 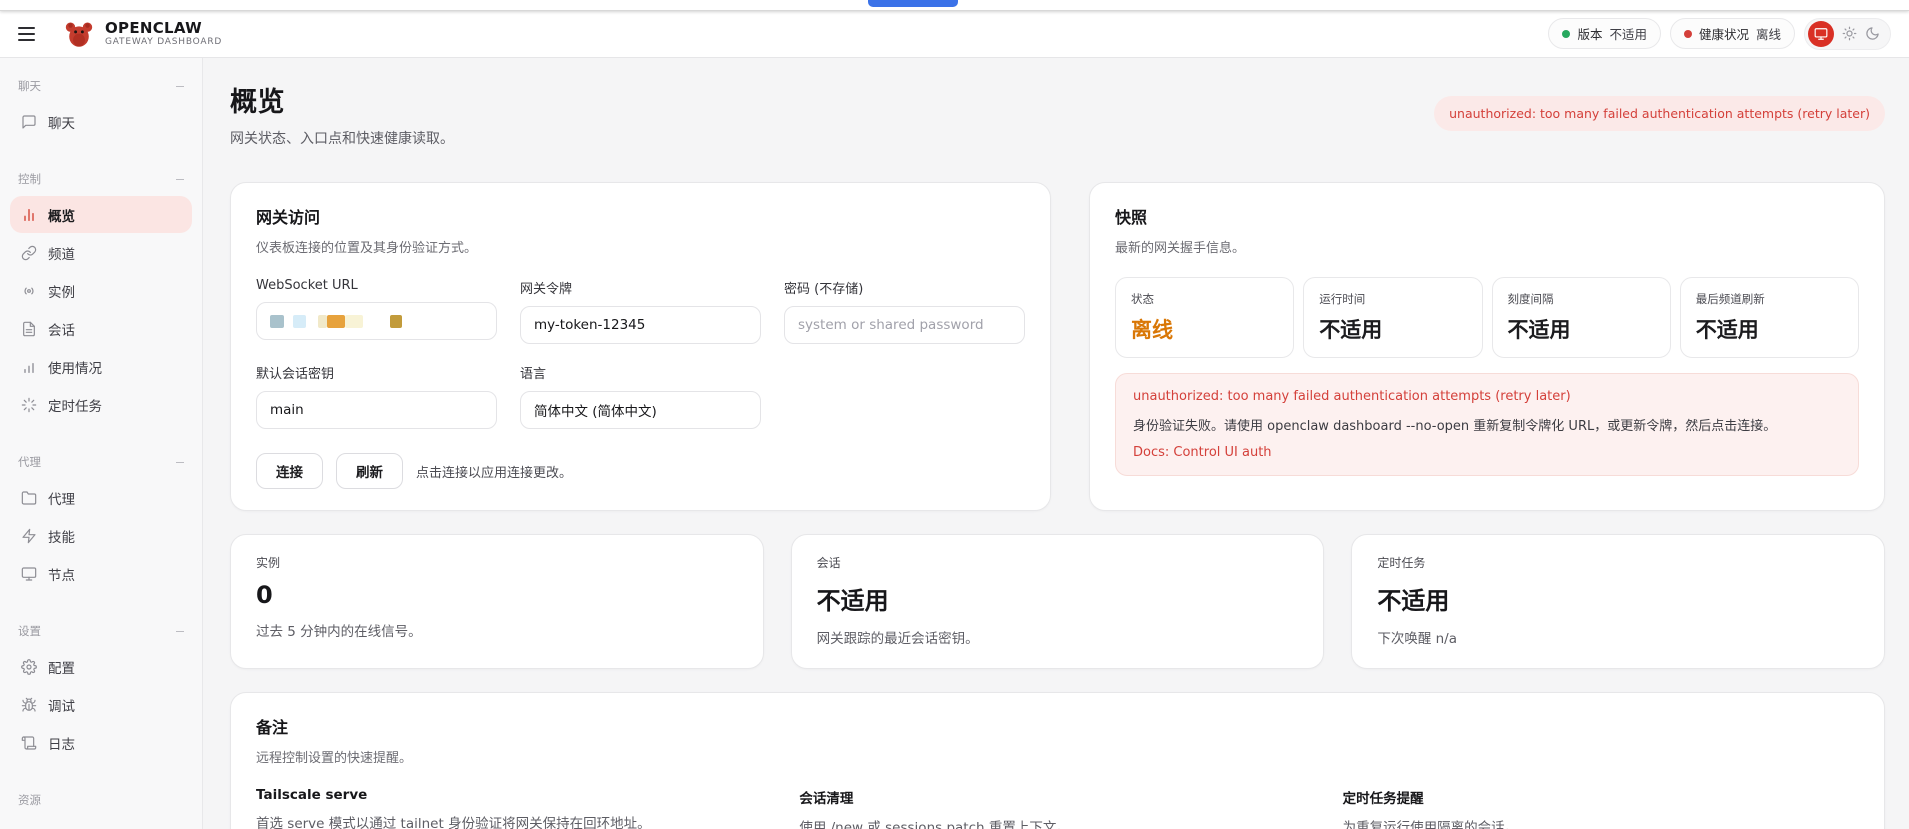 What do you see at coordinates (1057, 808) in the screenshot?
I see `note-session-cleanup: 会话清理 使用 /new 或 sessions.patch 重置上下文。` at bounding box center [1057, 808].